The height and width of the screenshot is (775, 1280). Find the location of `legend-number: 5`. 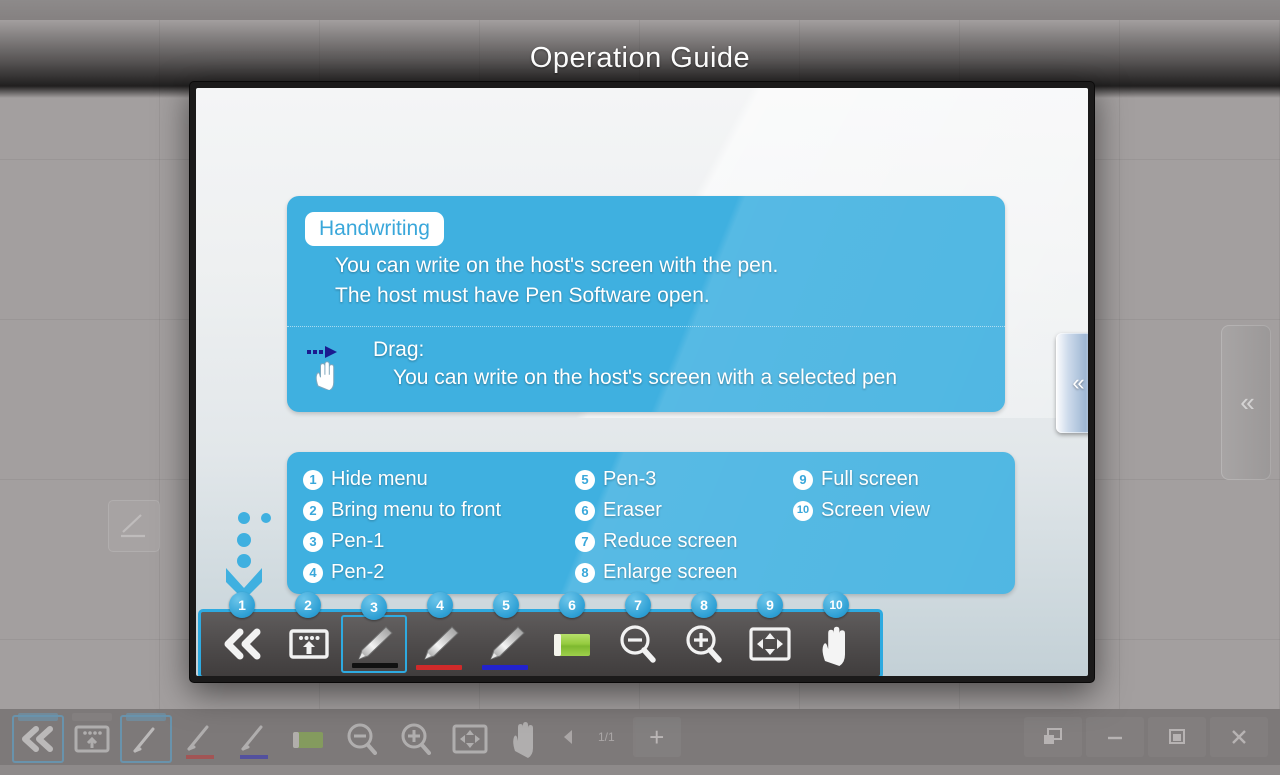

legend-number: 5 is located at coordinates (585, 479).